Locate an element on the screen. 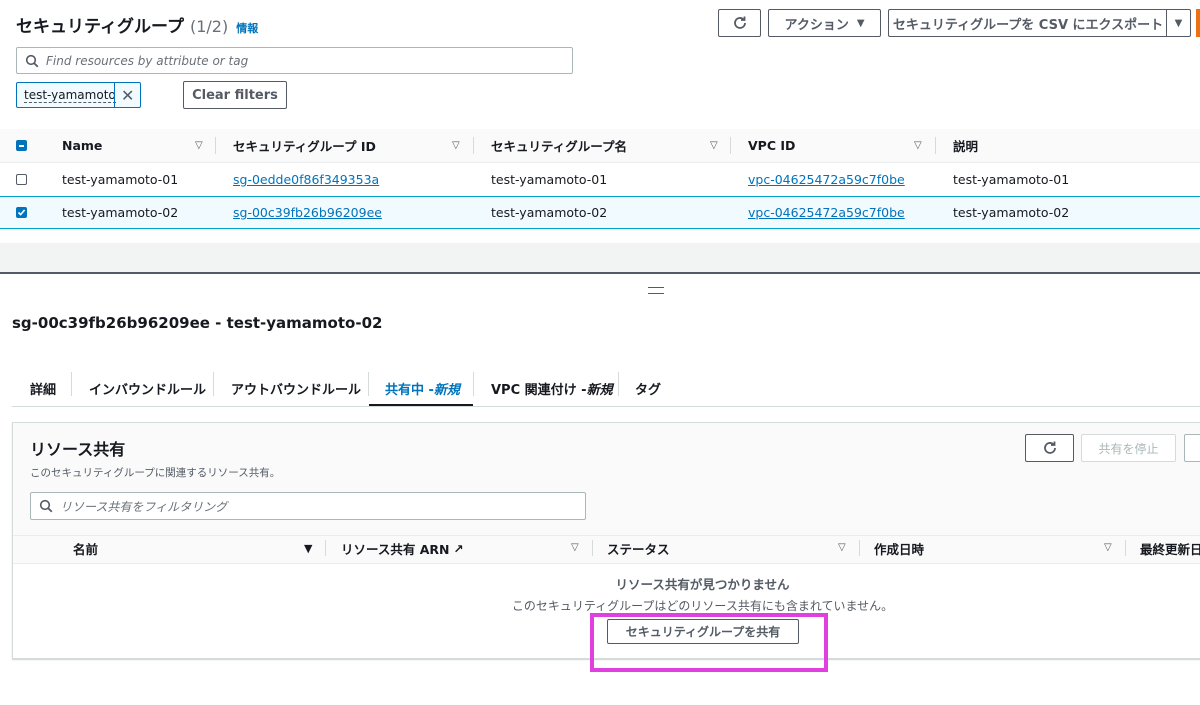 This screenshot has width=1200, height=705. column-header-name: 名前 is located at coordinates (85, 548).